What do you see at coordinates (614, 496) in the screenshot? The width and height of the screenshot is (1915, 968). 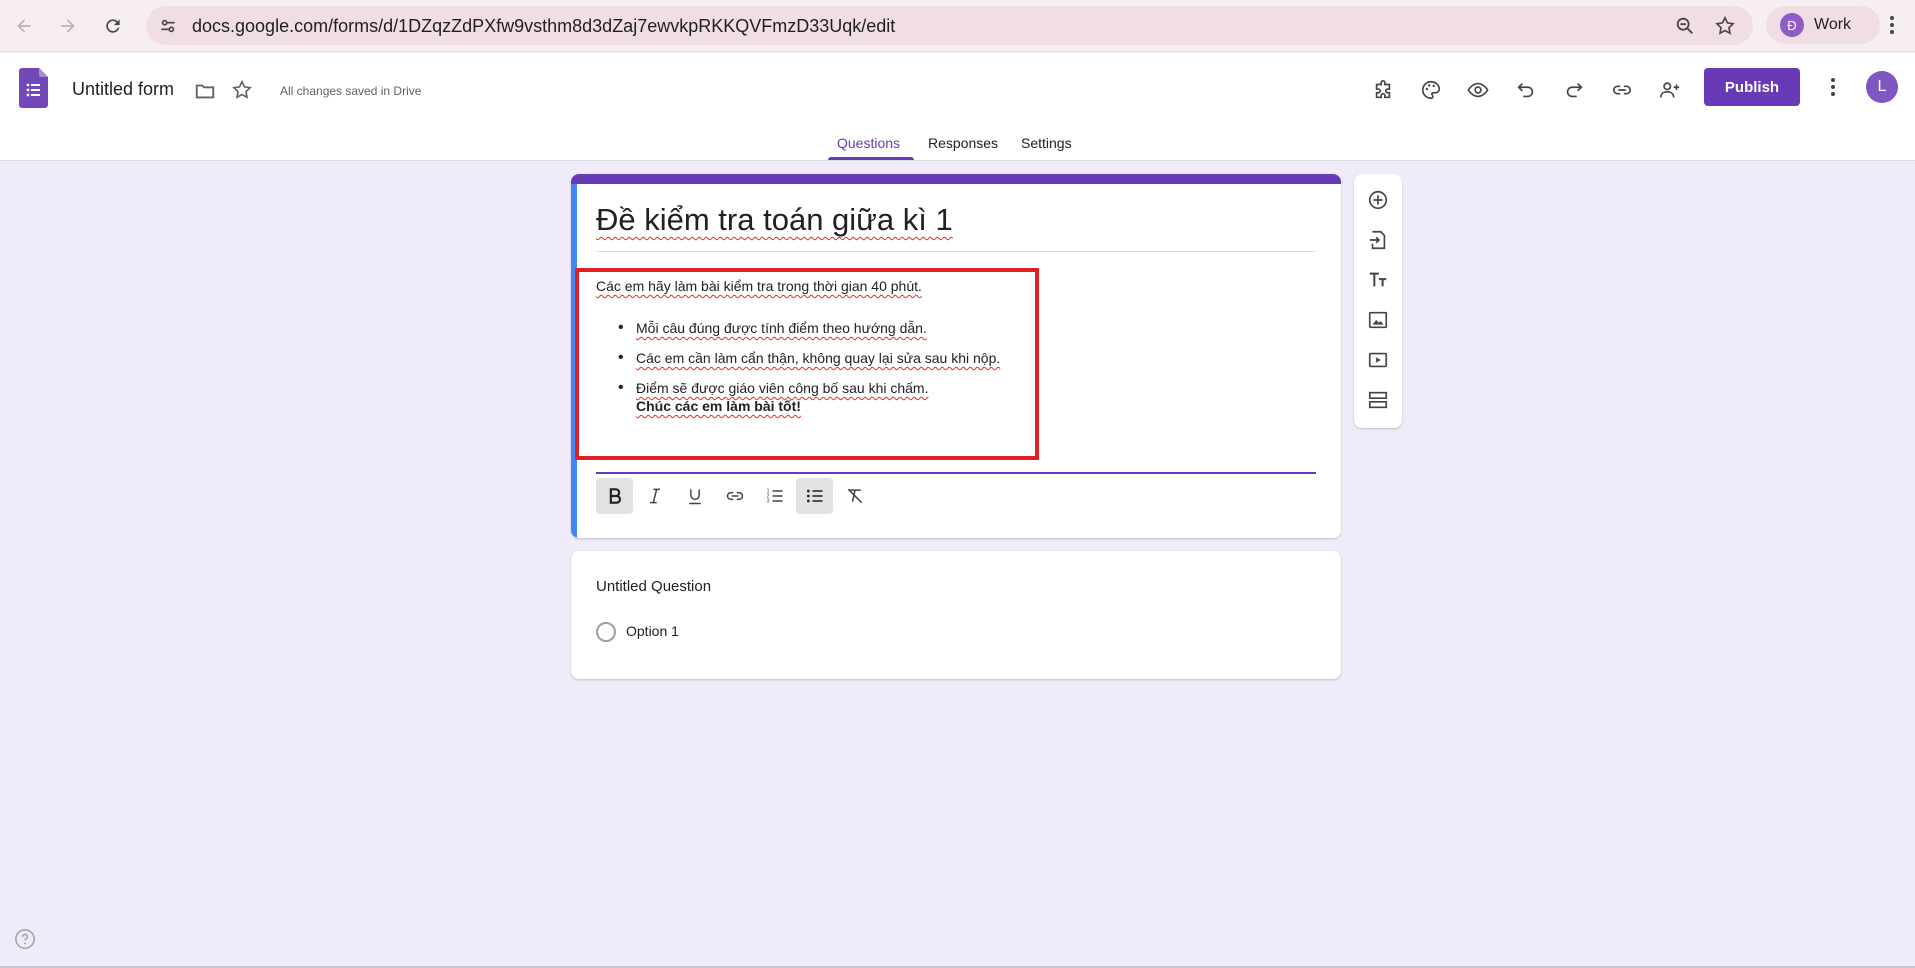 I see `bold-icon` at bounding box center [614, 496].